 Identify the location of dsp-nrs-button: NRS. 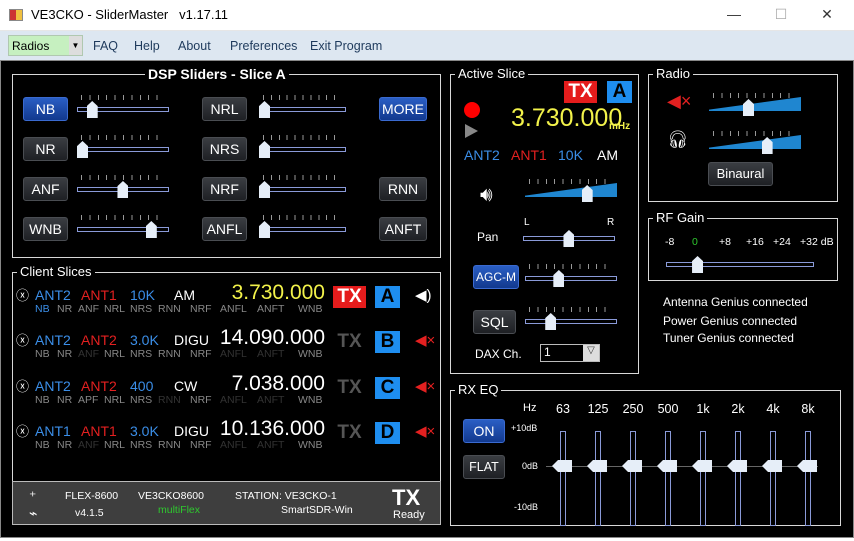
(224, 149).